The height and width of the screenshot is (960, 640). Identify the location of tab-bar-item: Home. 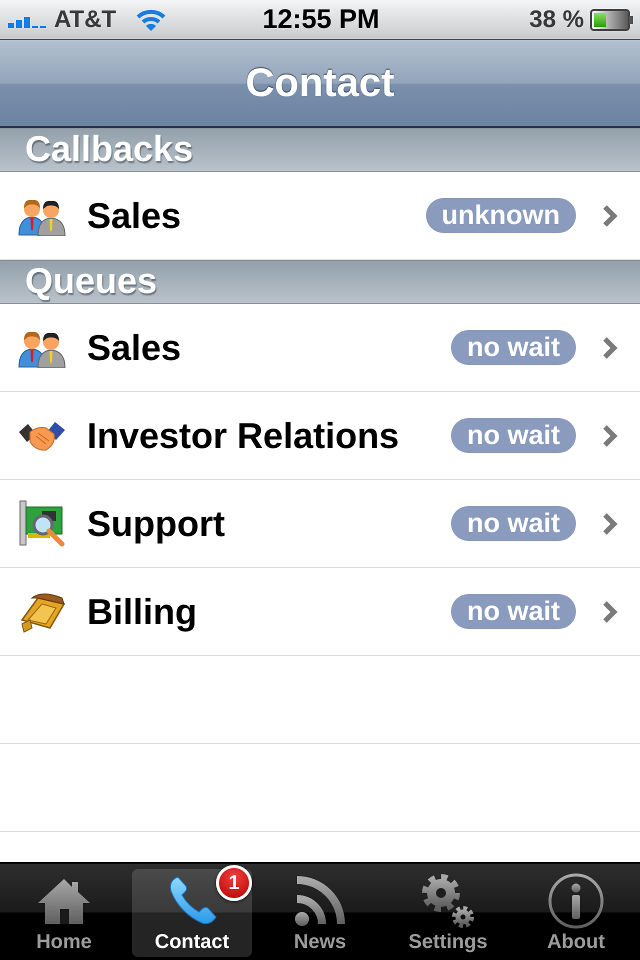
(64, 913).